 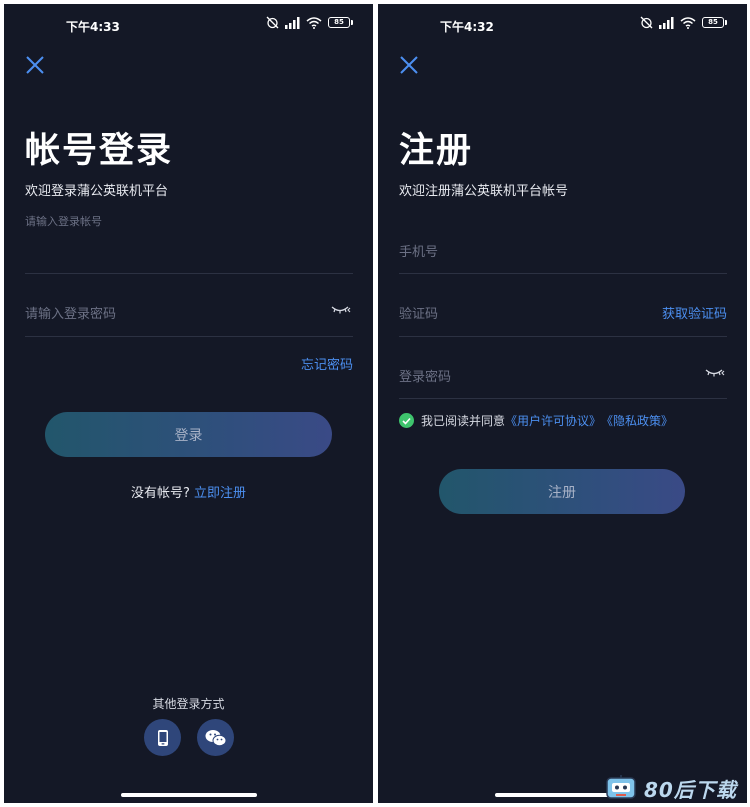 What do you see at coordinates (563, 368) in the screenshot?
I see `register-password-input: 登录密码` at bounding box center [563, 368].